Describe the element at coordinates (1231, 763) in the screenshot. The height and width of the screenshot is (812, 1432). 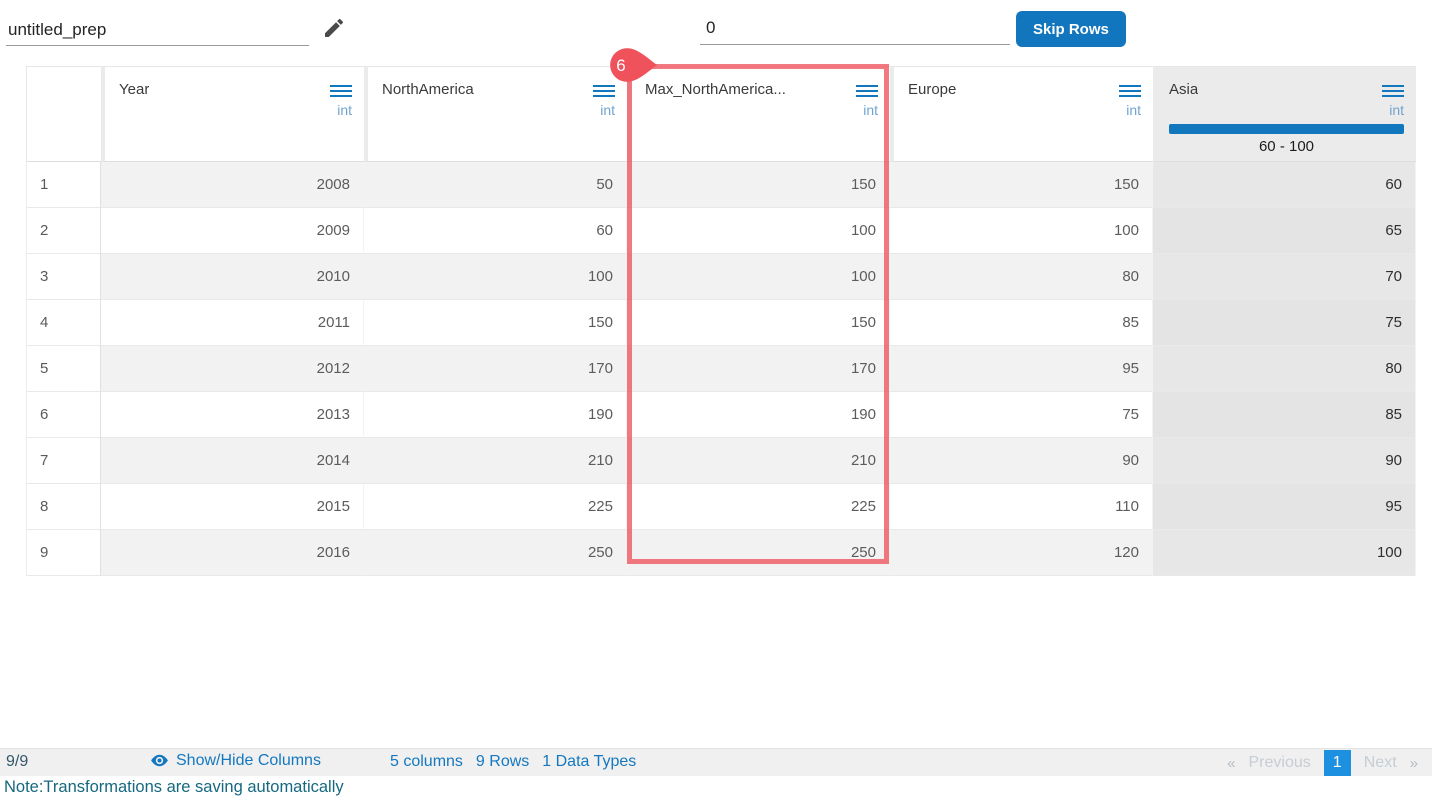
I see `pagination-first-icon: «` at that location.